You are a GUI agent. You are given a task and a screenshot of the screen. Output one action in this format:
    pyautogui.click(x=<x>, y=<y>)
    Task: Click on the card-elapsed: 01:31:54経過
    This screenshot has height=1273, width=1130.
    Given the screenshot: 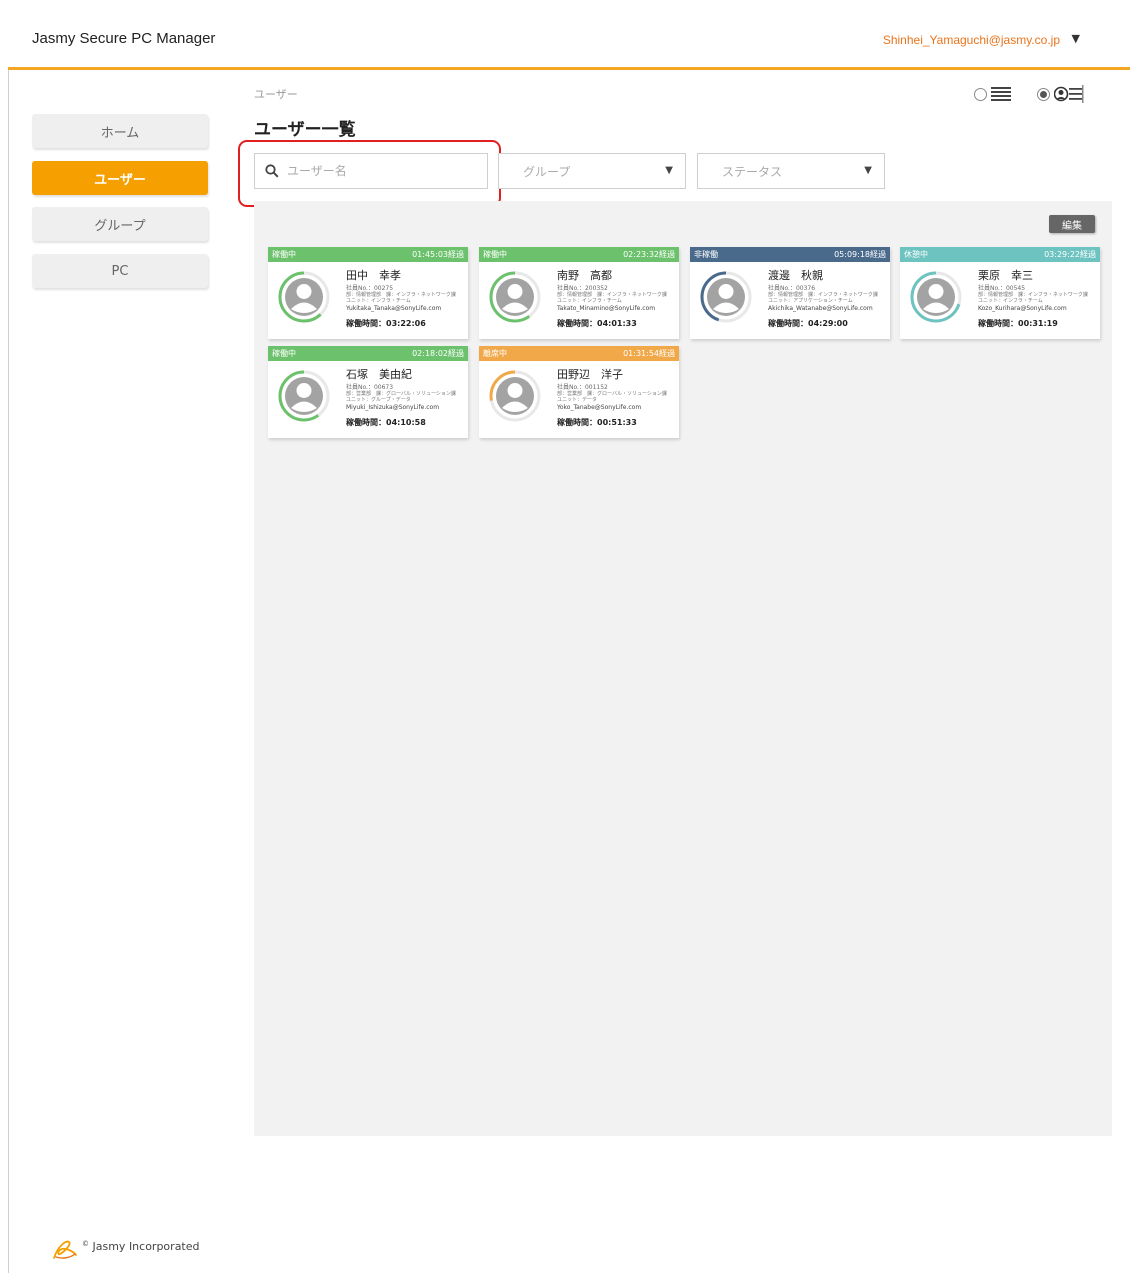 What is the action you would take?
    pyautogui.click(x=649, y=353)
    